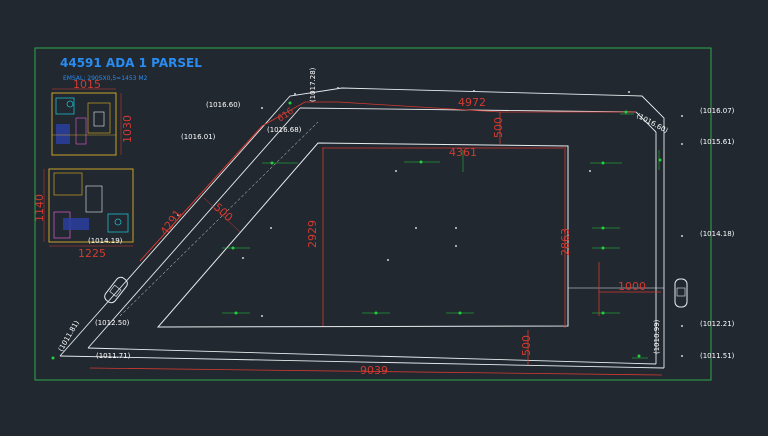 The width and height of the screenshot is (768, 436). Describe the element at coordinates (87, 84) in the screenshot. I see `dim-plan-a-width: 1015` at that location.